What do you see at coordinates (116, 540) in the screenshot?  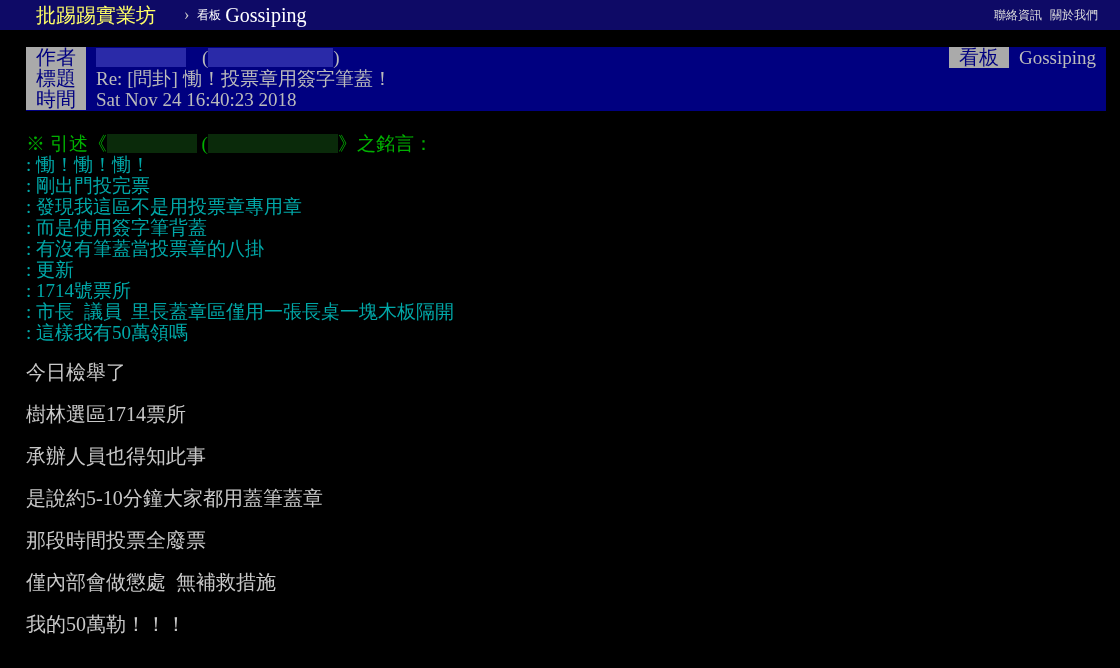 I see `body-line: 那段時間投票全廢票` at bounding box center [116, 540].